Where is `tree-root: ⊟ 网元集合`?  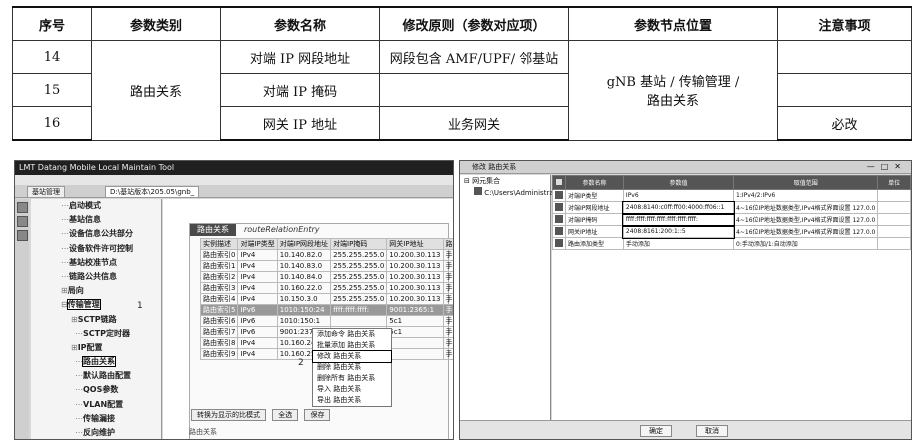 tree-root: ⊟ 网元集合 is located at coordinates (505, 181).